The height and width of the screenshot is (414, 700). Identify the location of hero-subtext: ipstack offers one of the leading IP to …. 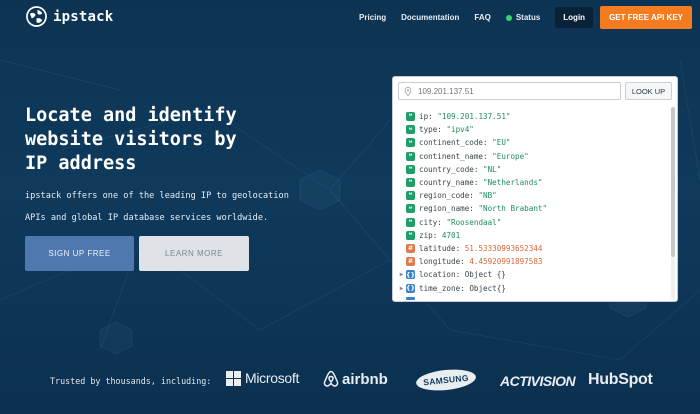
(160, 207).